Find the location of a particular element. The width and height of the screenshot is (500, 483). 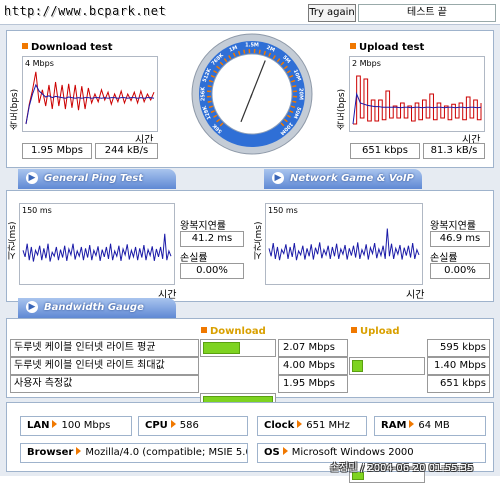

bw-download-header-text: Download is located at coordinates (238, 331).